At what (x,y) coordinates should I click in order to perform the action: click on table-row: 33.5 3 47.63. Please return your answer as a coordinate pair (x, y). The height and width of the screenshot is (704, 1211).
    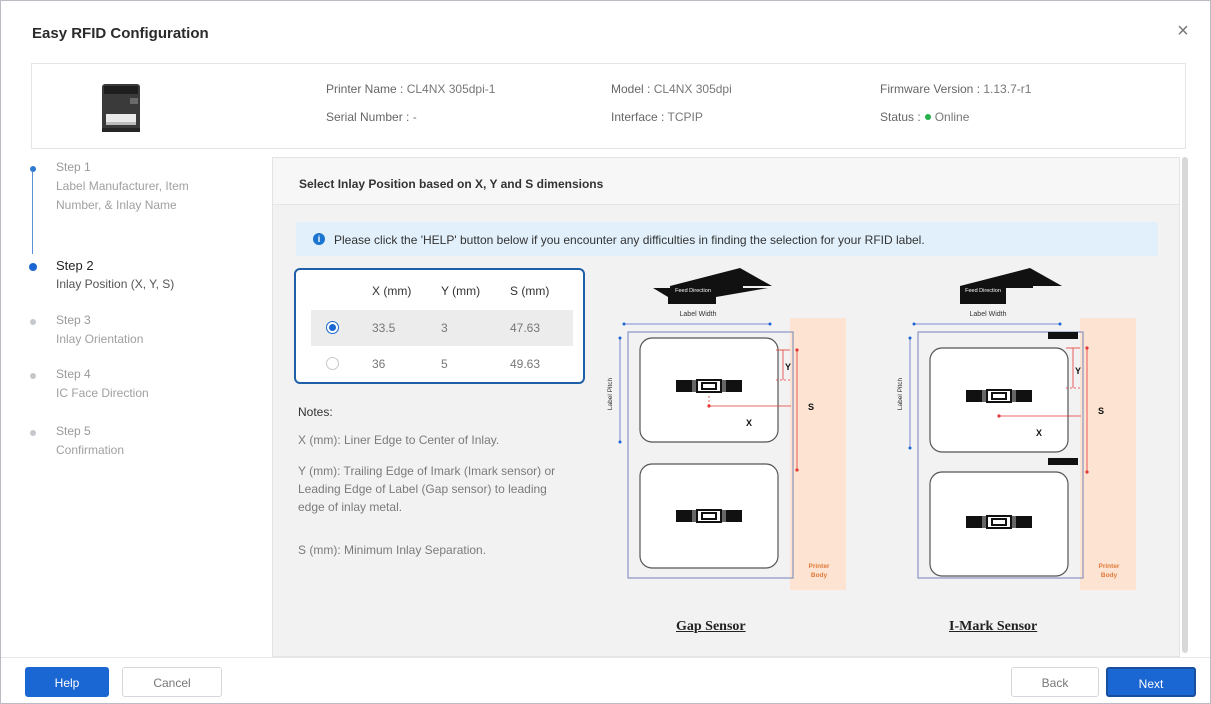
    Looking at the image, I should click on (442, 328).